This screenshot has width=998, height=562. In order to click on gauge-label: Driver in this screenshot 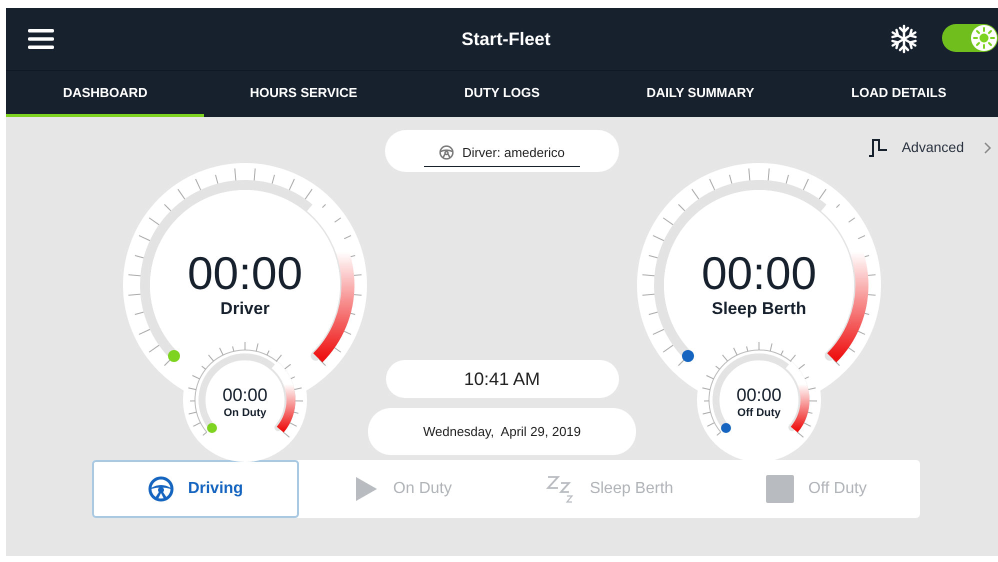, I will do `click(245, 309)`.